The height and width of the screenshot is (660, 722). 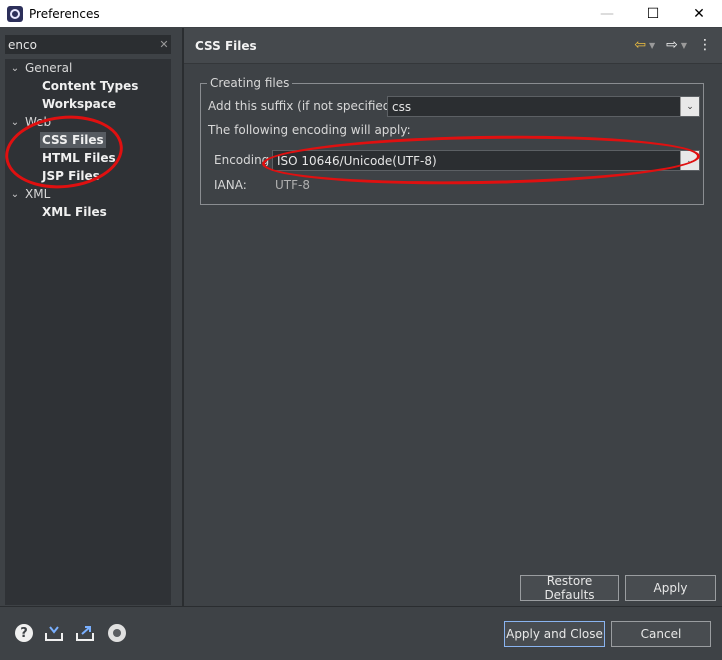 I want to click on tree-item-label: Web, so click(x=38, y=122).